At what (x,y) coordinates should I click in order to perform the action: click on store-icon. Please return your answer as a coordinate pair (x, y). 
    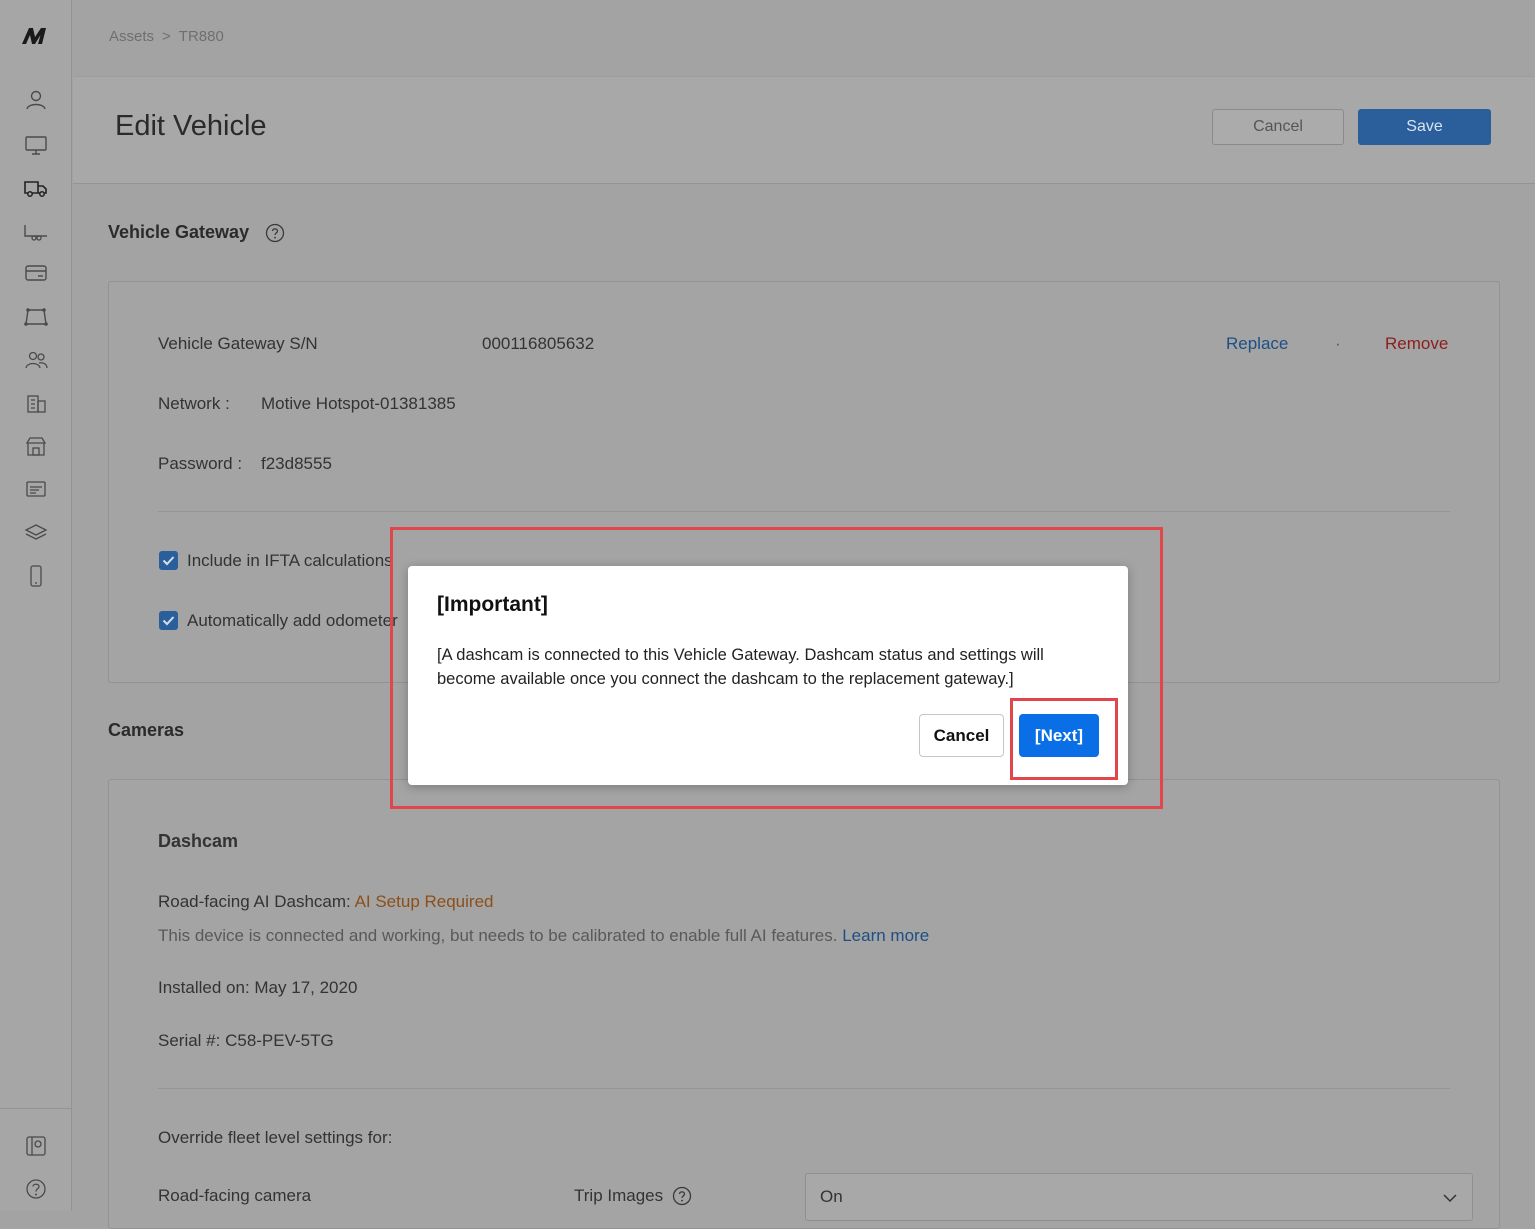
    Looking at the image, I should click on (36, 447).